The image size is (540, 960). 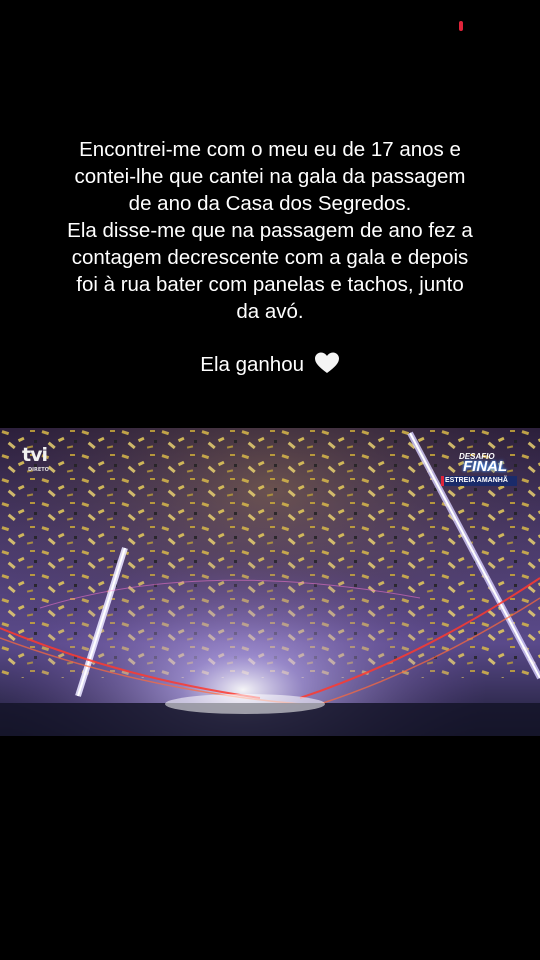 I want to click on promo-overlay: DESAFIO FINAL ESTREIA AMANHÃ, so click(x=479, y=468).